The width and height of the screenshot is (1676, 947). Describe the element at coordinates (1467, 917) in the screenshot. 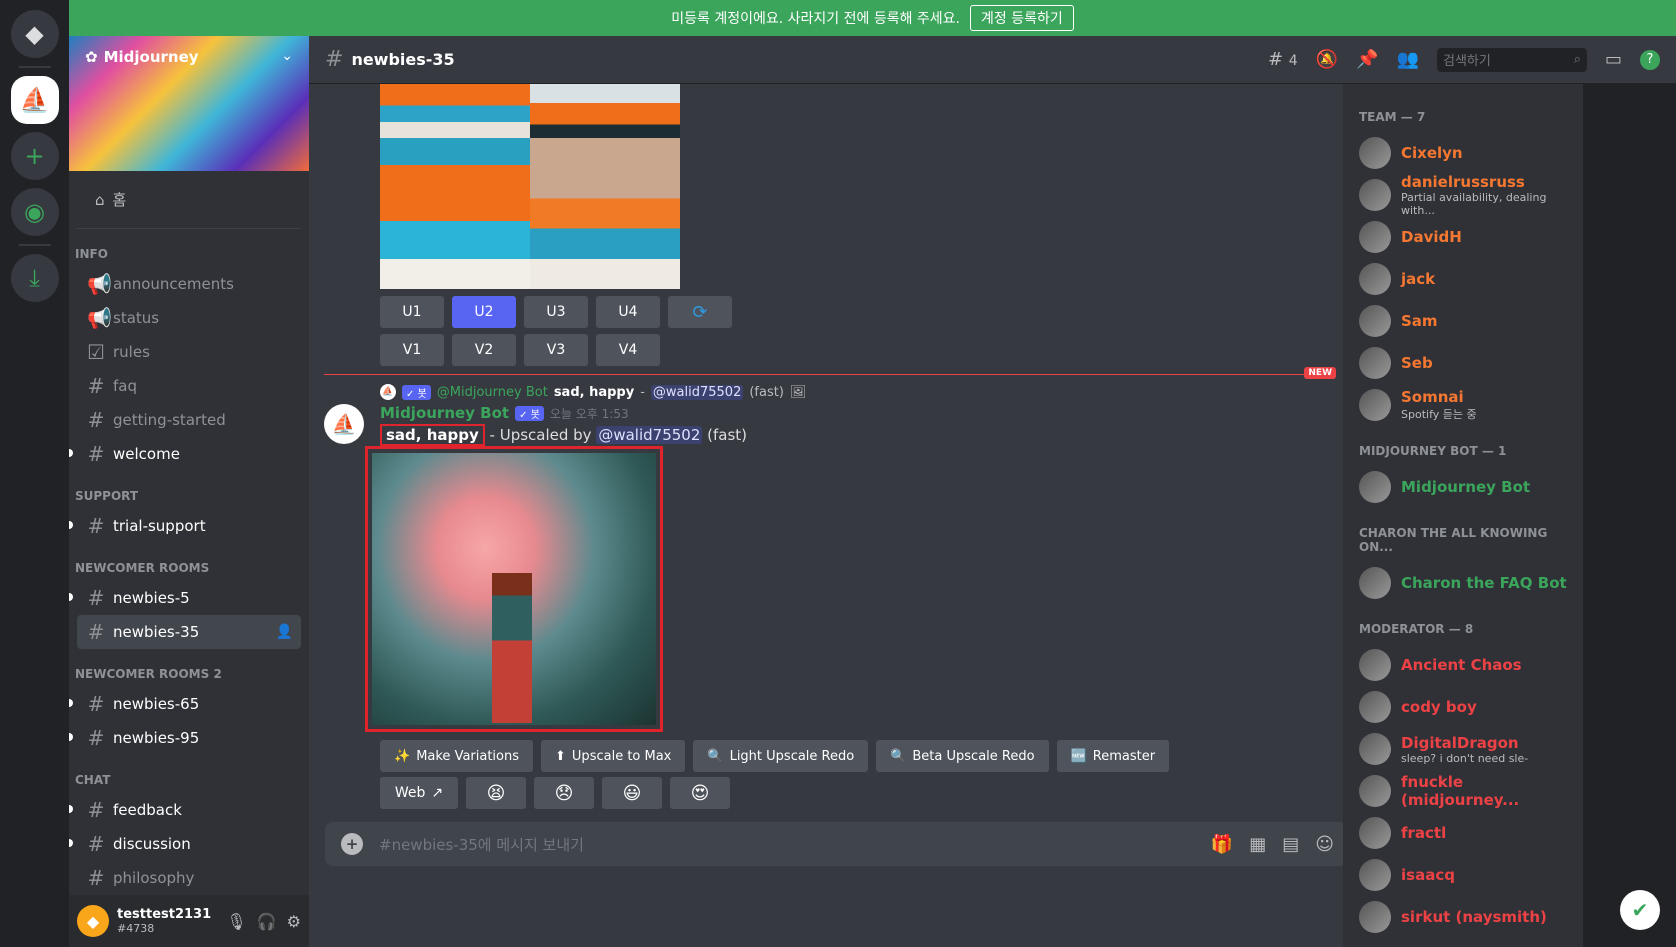

I see `member-item: sirkut (naysmith)` at that location.